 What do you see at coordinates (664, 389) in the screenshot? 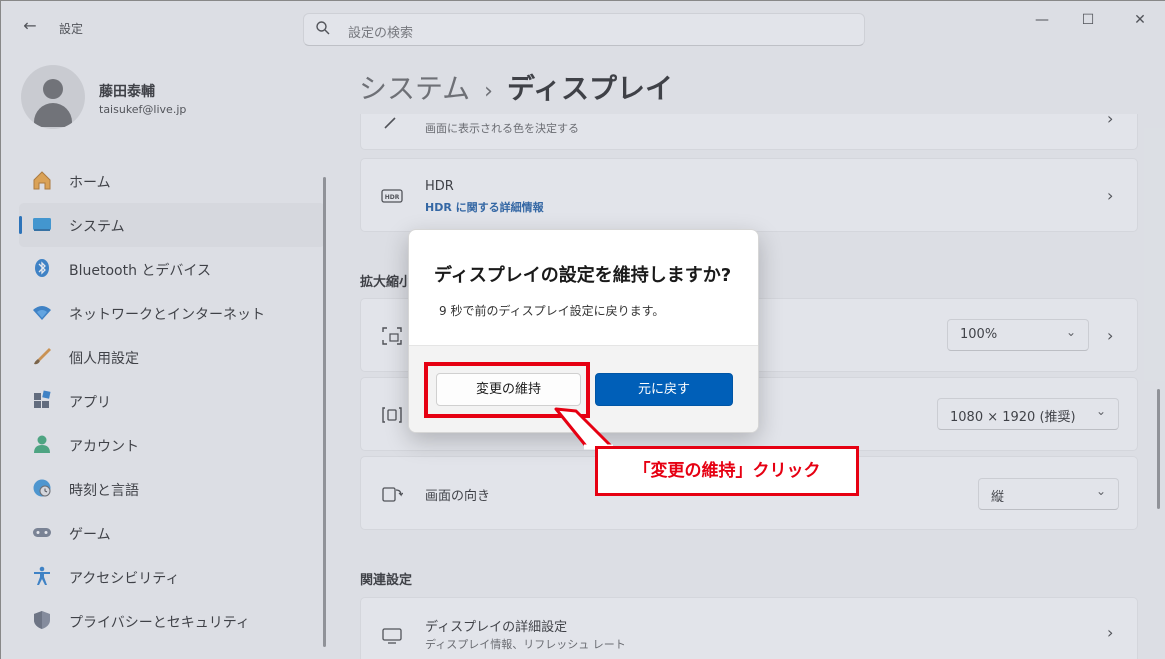
I see `revert-button: 元に戻す` at bounding box center [664, 389].